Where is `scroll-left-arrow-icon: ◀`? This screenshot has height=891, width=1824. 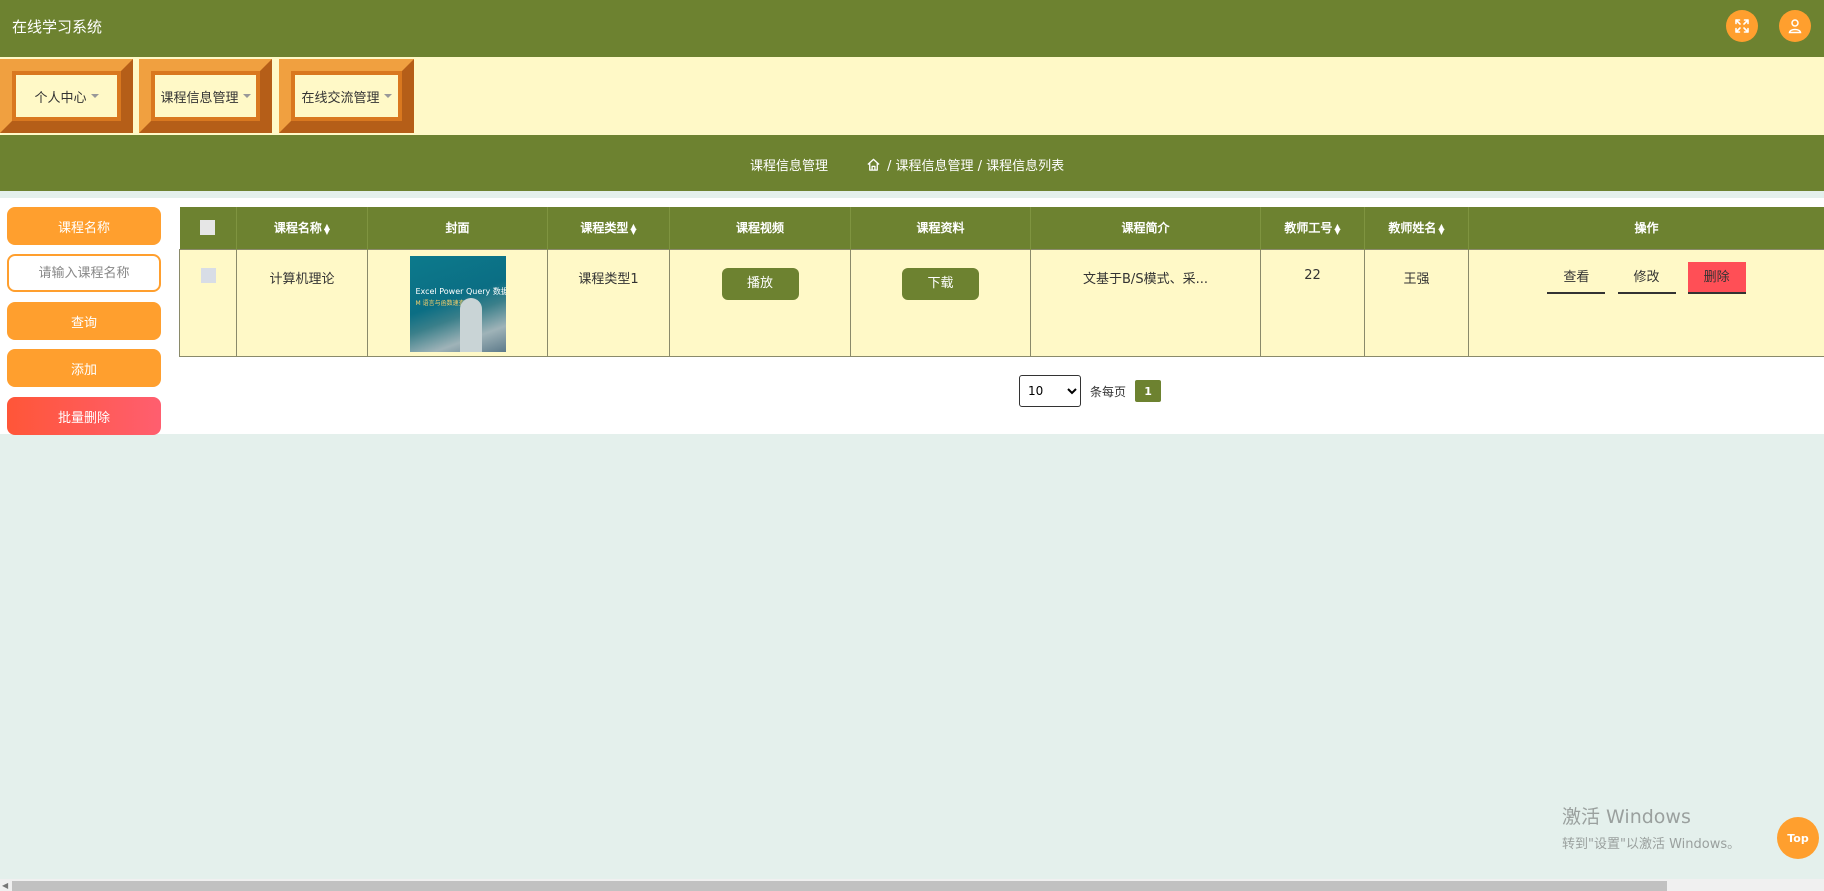
scroll-left-arrow-icon: ◀ is located at coordinates (5, 885).